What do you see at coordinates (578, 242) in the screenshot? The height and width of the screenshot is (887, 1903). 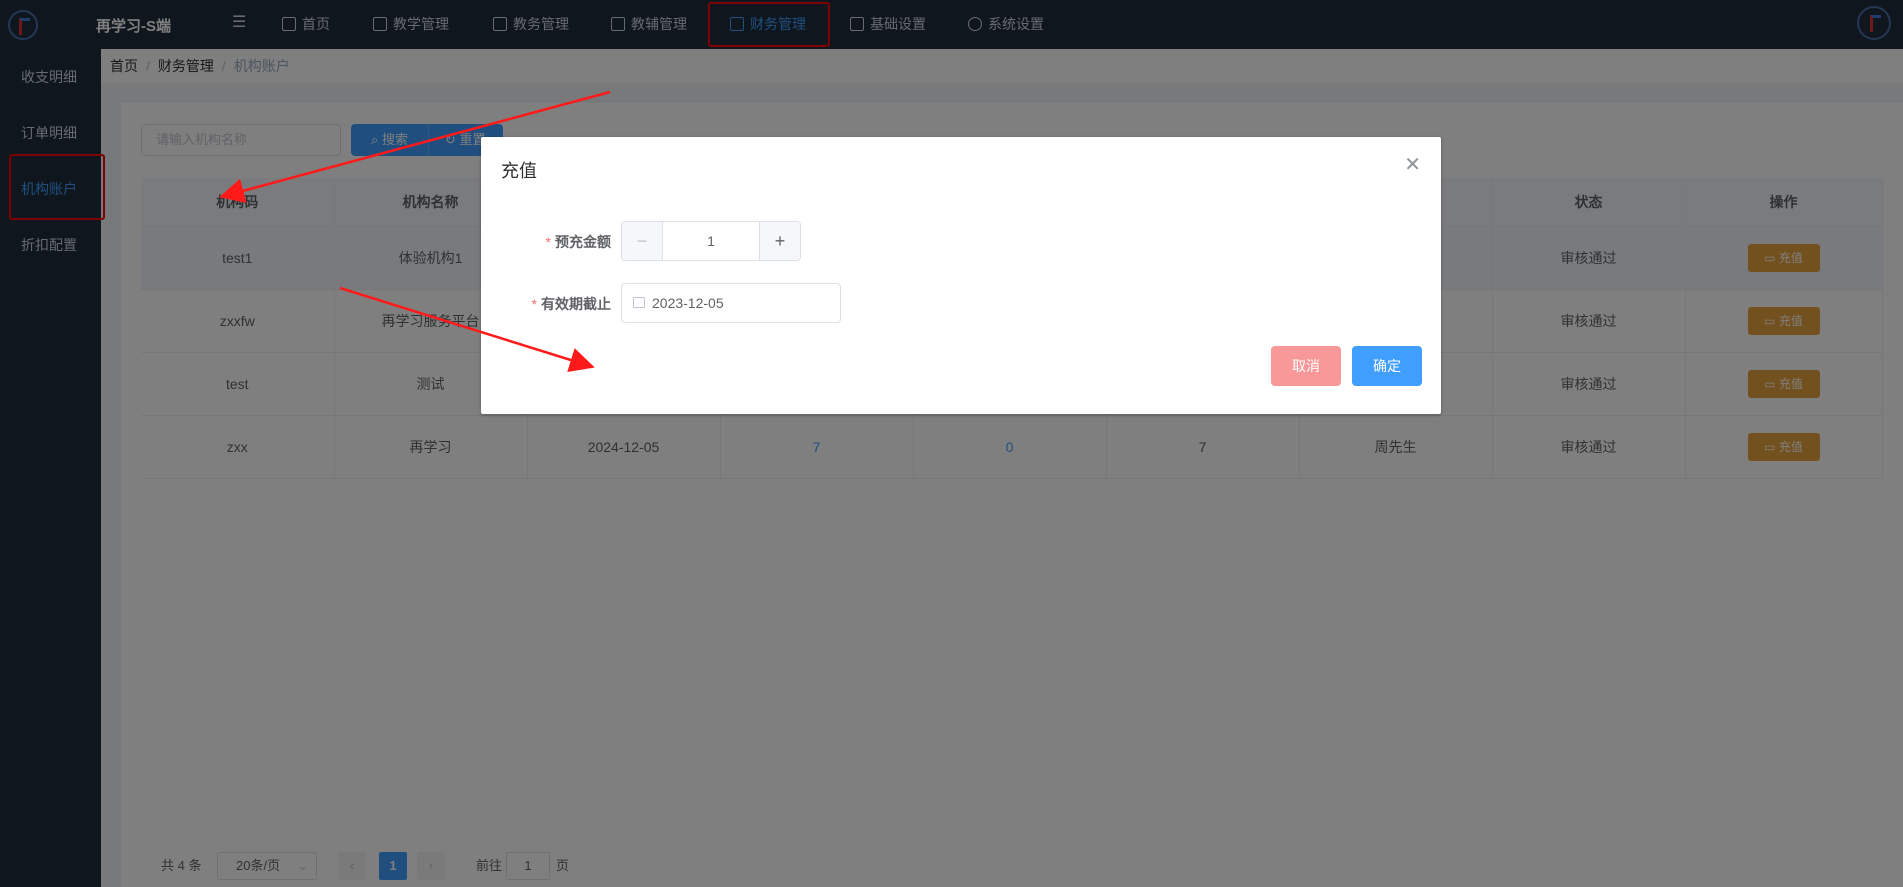 I see `amount-label: * 预充金额` at bounding box center [578, 242].